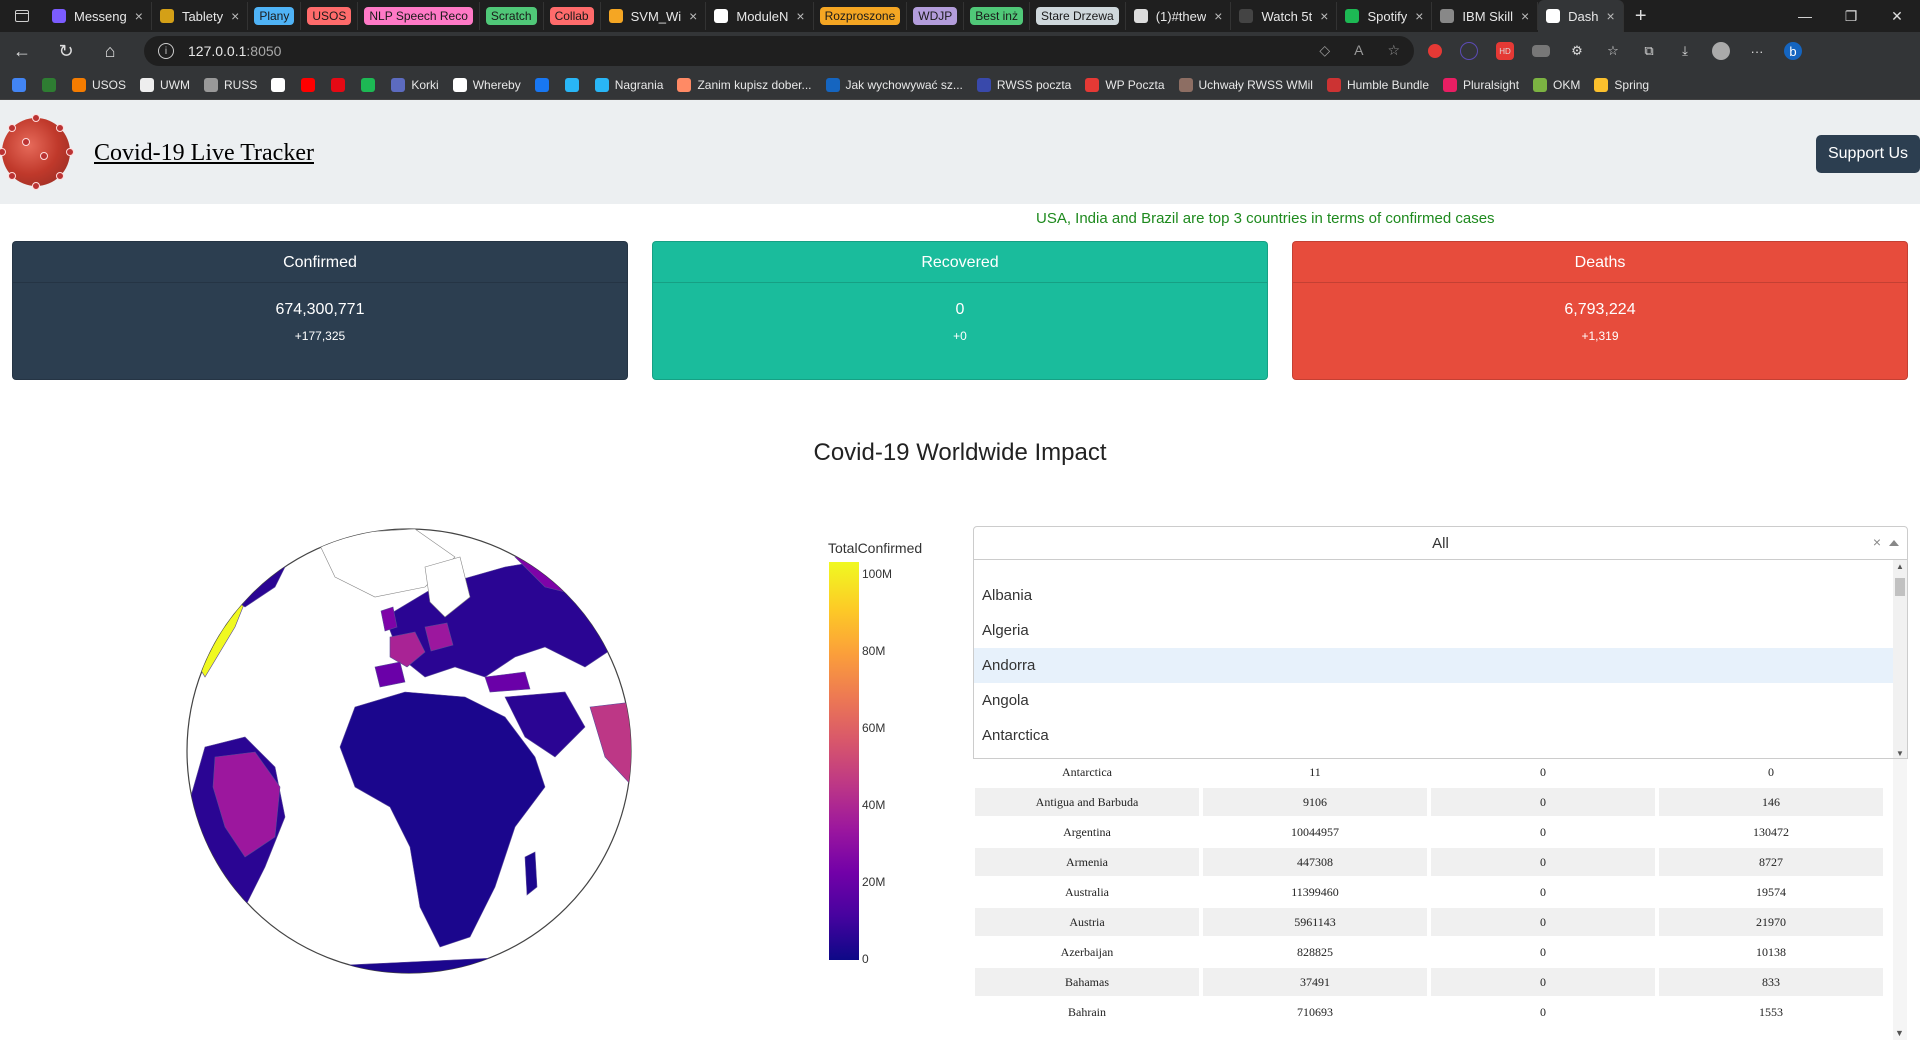  What do you see at coordinates (230, 84) in the screenshot?
I see `bookmark-item: RUSS` at bounding box center [230, 84].